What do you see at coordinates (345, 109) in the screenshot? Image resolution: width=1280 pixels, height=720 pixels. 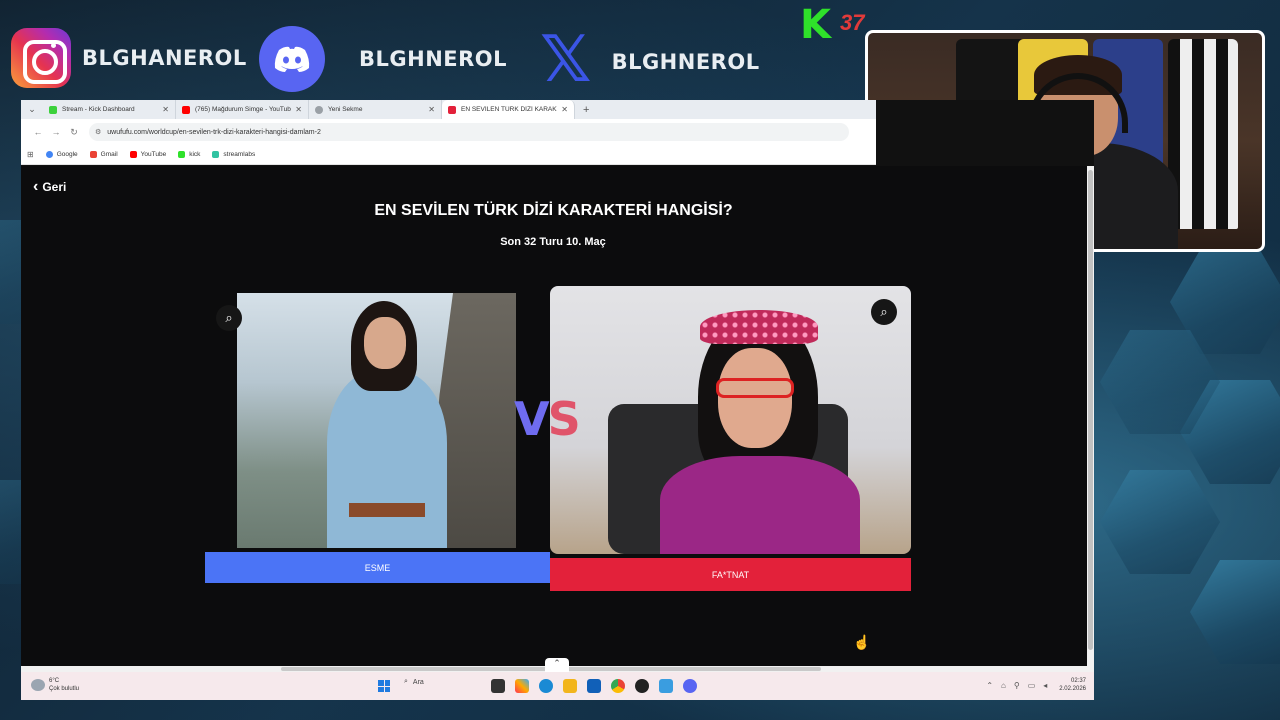 I see `tab-label: Yeni Sekme` at bounding box center [345, 109].